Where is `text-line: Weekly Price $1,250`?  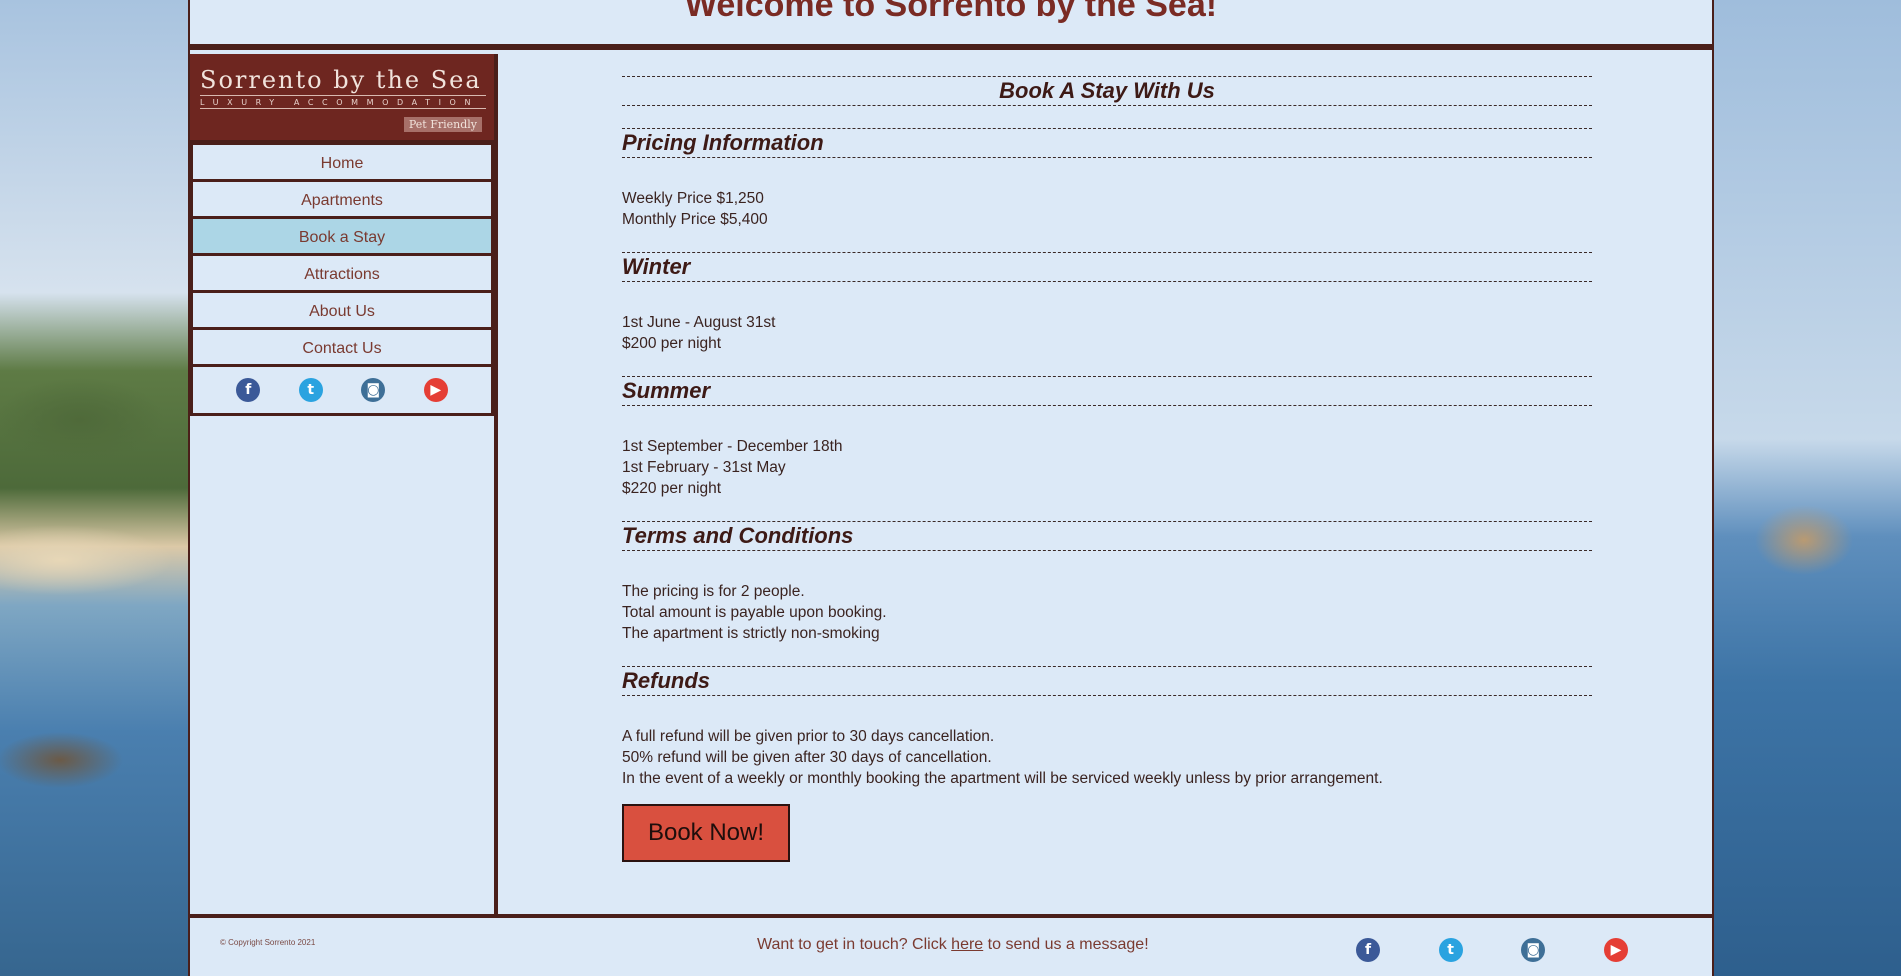
text-line: Weekly Price $1,250 is located at coordinates (693, 198).